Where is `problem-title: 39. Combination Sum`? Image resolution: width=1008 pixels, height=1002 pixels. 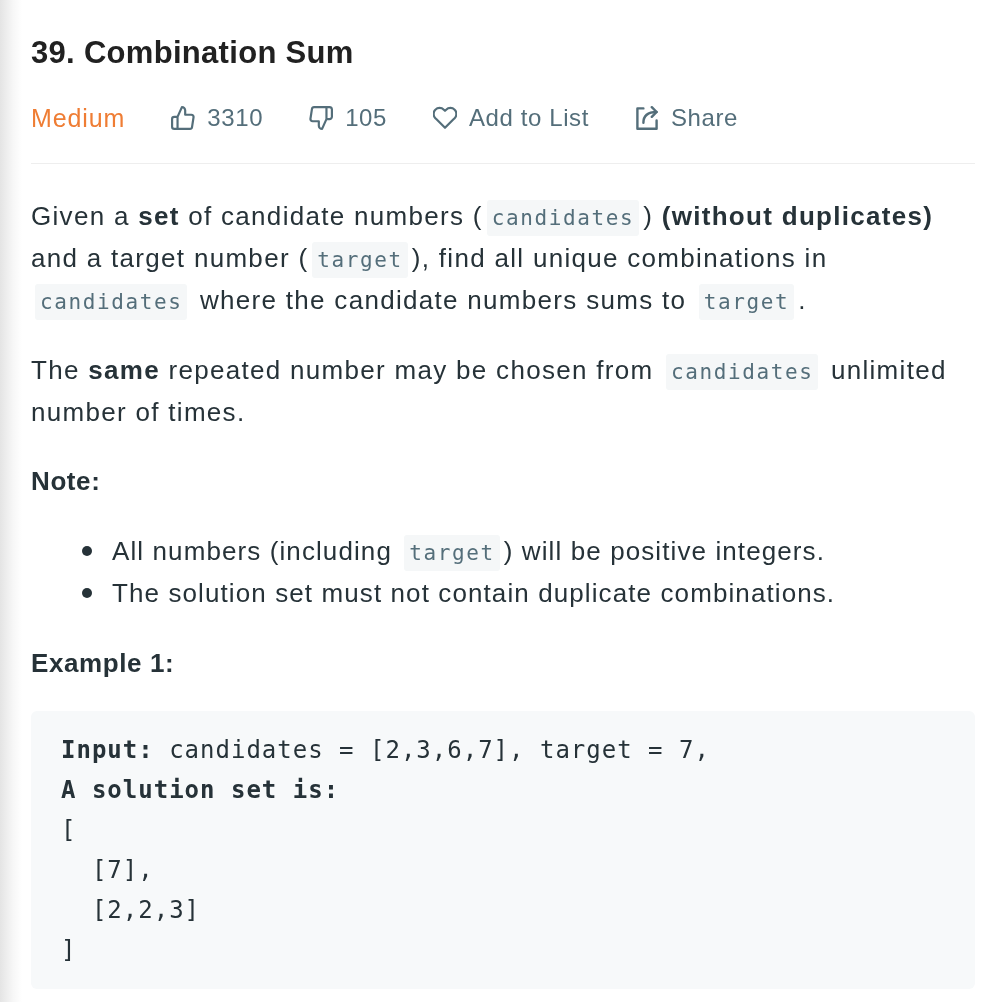
problem-title: 39. Combination Sum is located at coordinates (193, 53).